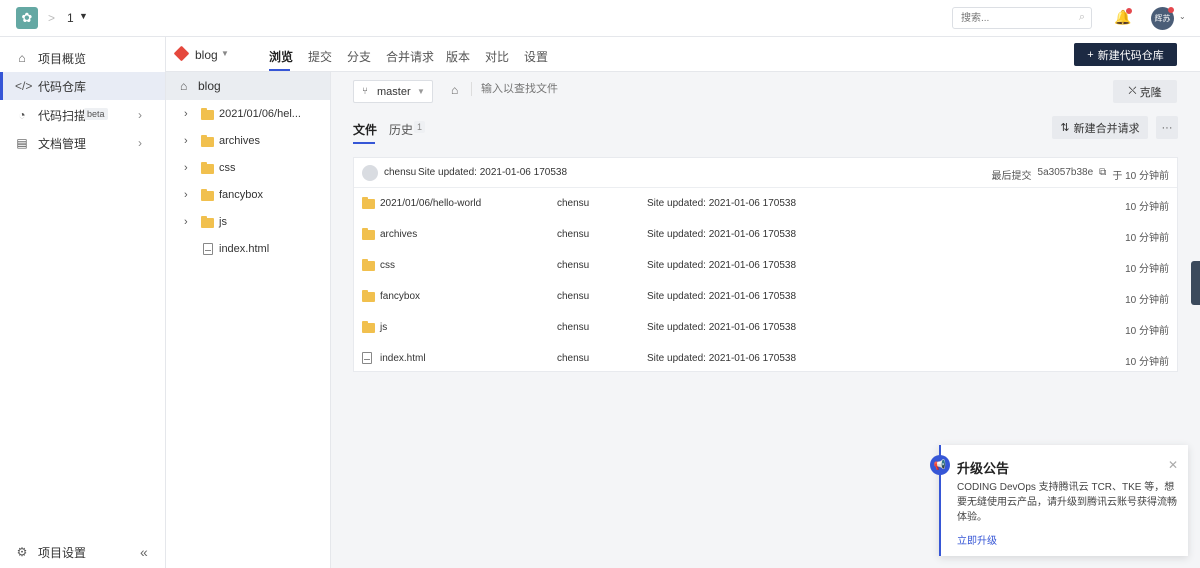  I want to click on search-icon: ⌕, so click(1082, 17).